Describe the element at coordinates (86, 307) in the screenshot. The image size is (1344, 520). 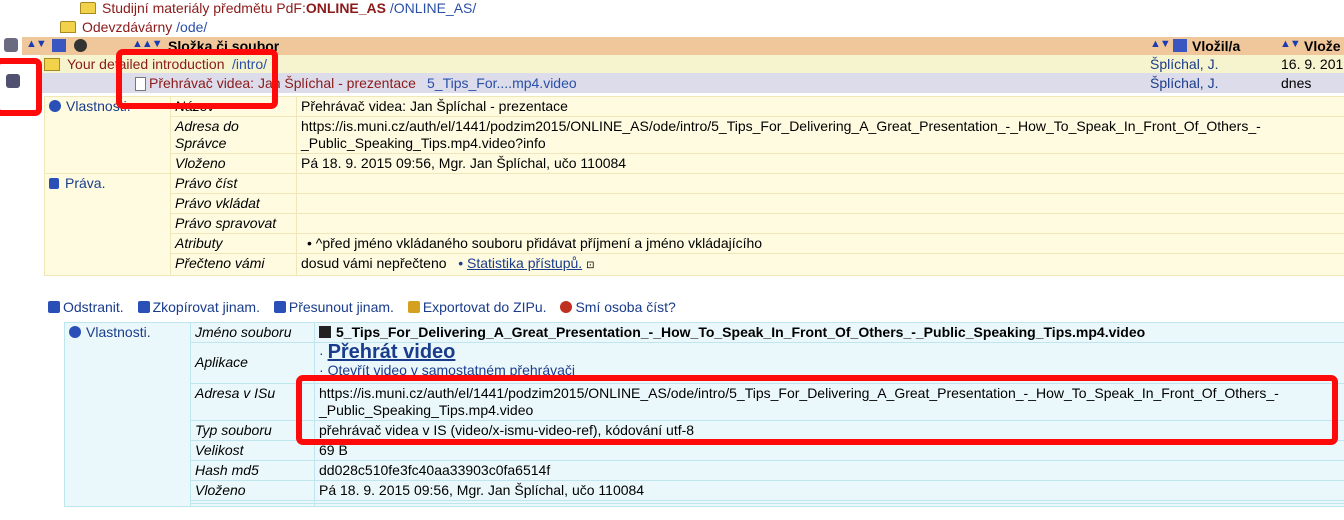
I see `delete-action: Odstranit.` at that location.